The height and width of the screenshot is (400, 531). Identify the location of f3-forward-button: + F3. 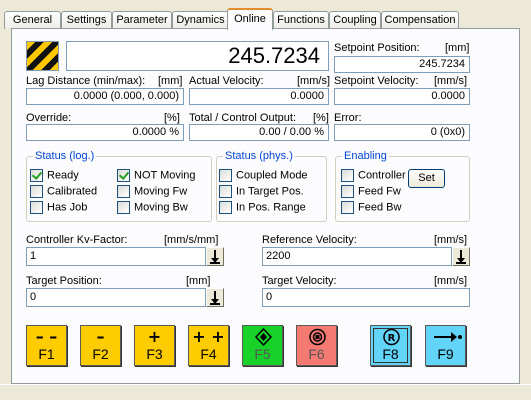
(154, 345).